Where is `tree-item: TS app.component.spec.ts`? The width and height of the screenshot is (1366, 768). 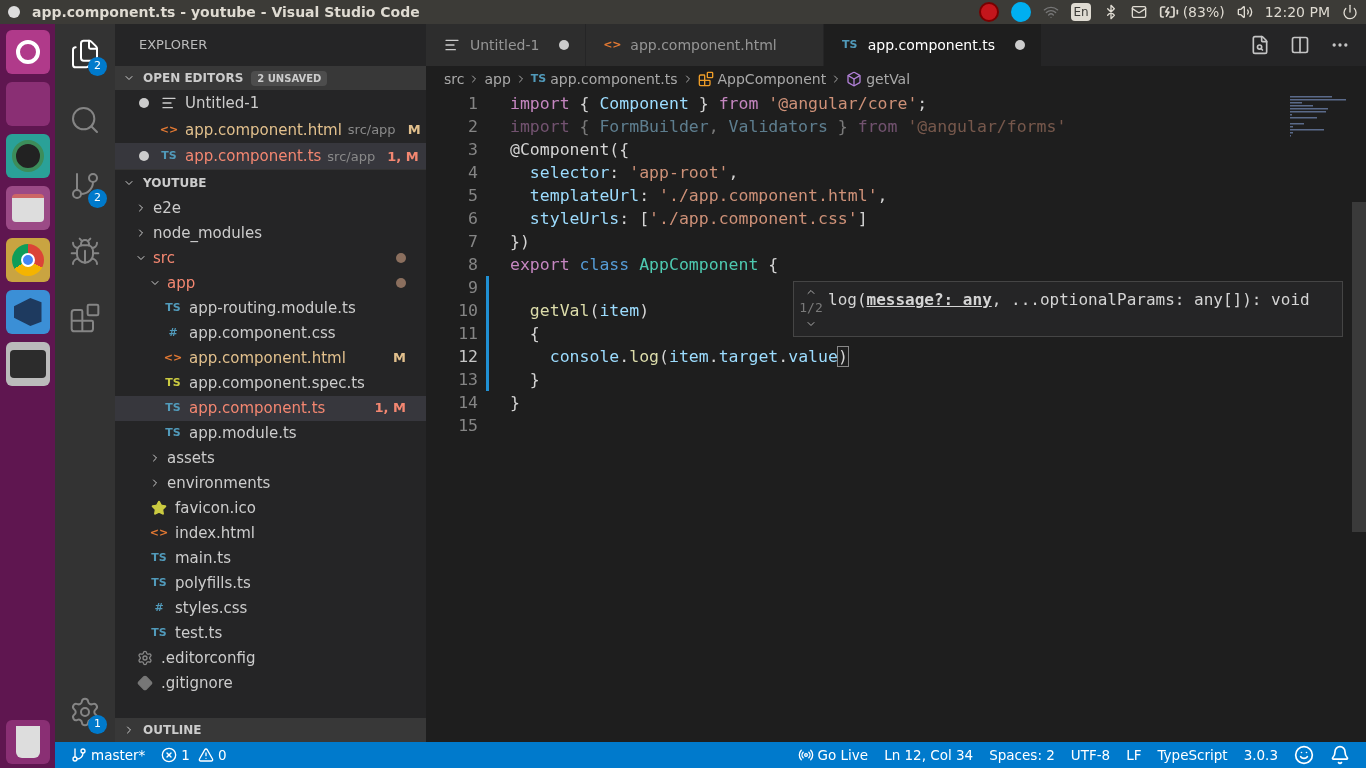
tree-item: TS app.component.spec.ts is located at coordinates (270, 383).